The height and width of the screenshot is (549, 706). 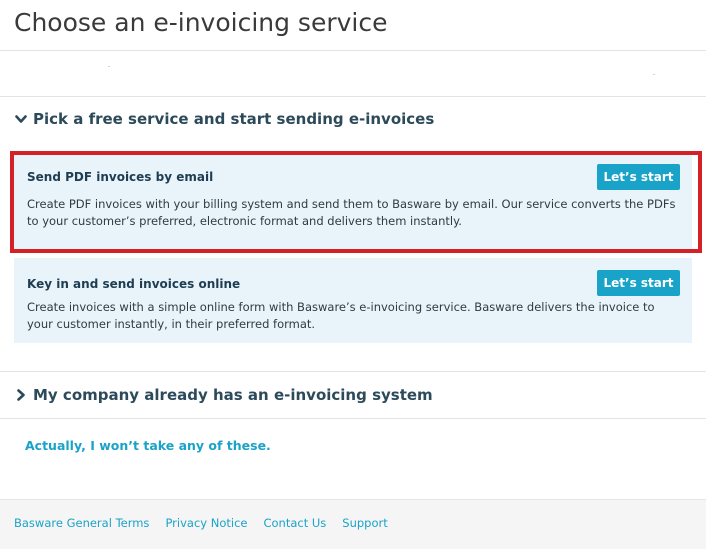 I want to click on page-title: Choose an e-invoicing service, so click(x=201, y=22).